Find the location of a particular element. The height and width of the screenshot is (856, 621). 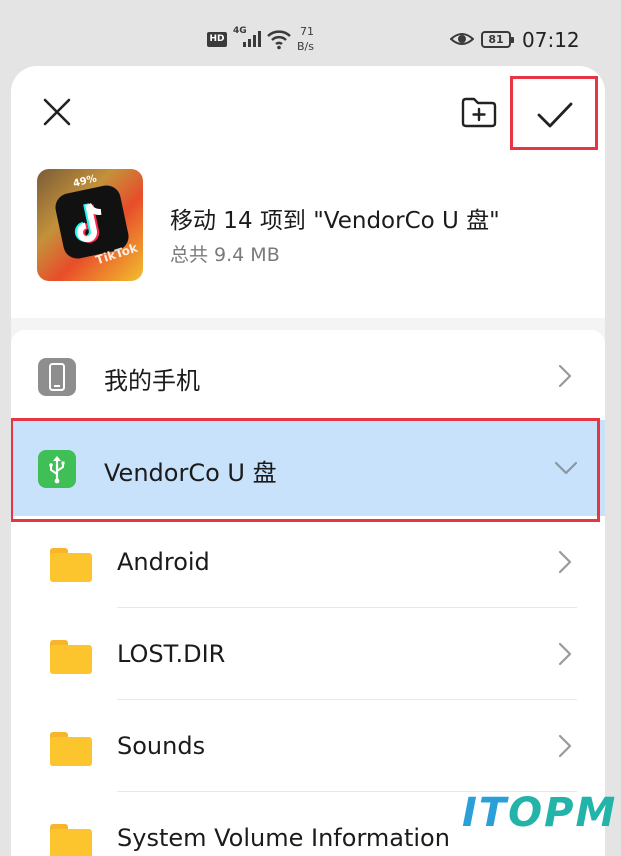

folder-label: Sounds is located at coordinates (161, 746).